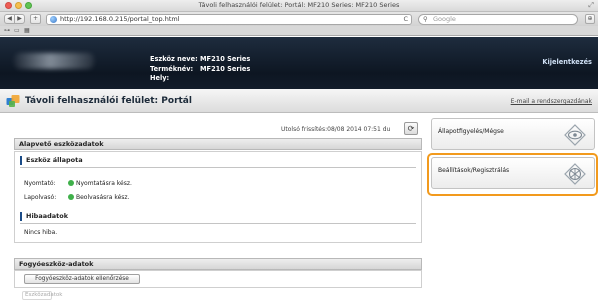  Describe the element at coordinates (174, 59) in the screenshot. I see `device-name-label: Eszköz neve:` at that location.